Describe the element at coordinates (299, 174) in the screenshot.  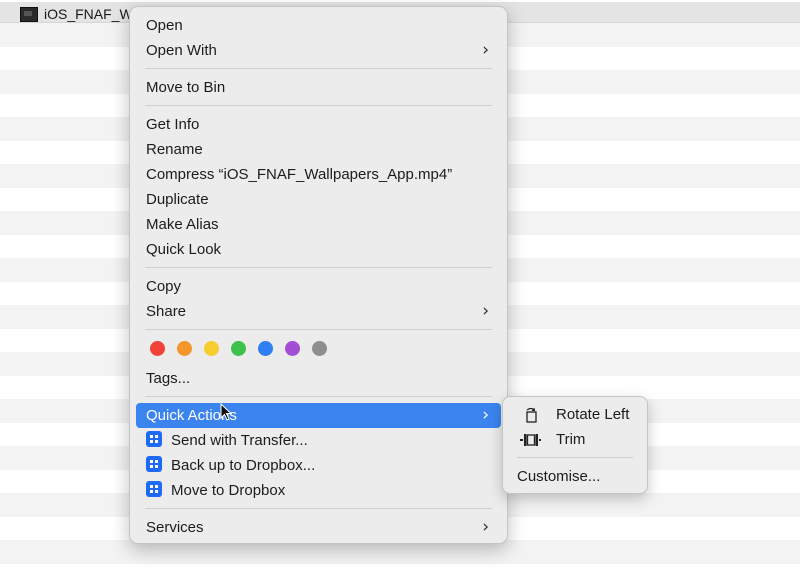
I see `menu-item-label: Compress “iOS_FNAF_Wallpapers_App.mp4”` at that location.